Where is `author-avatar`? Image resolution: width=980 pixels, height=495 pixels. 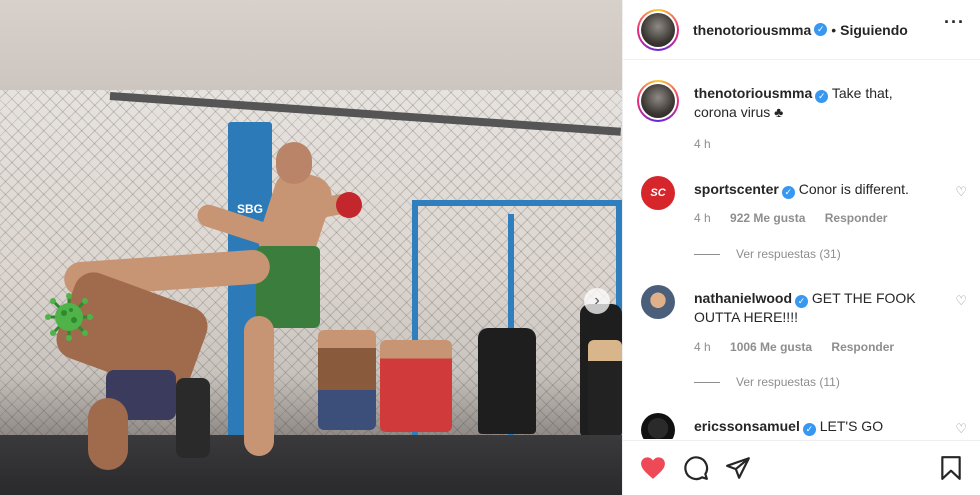 author-avatar is located at coordinates (658, 29).